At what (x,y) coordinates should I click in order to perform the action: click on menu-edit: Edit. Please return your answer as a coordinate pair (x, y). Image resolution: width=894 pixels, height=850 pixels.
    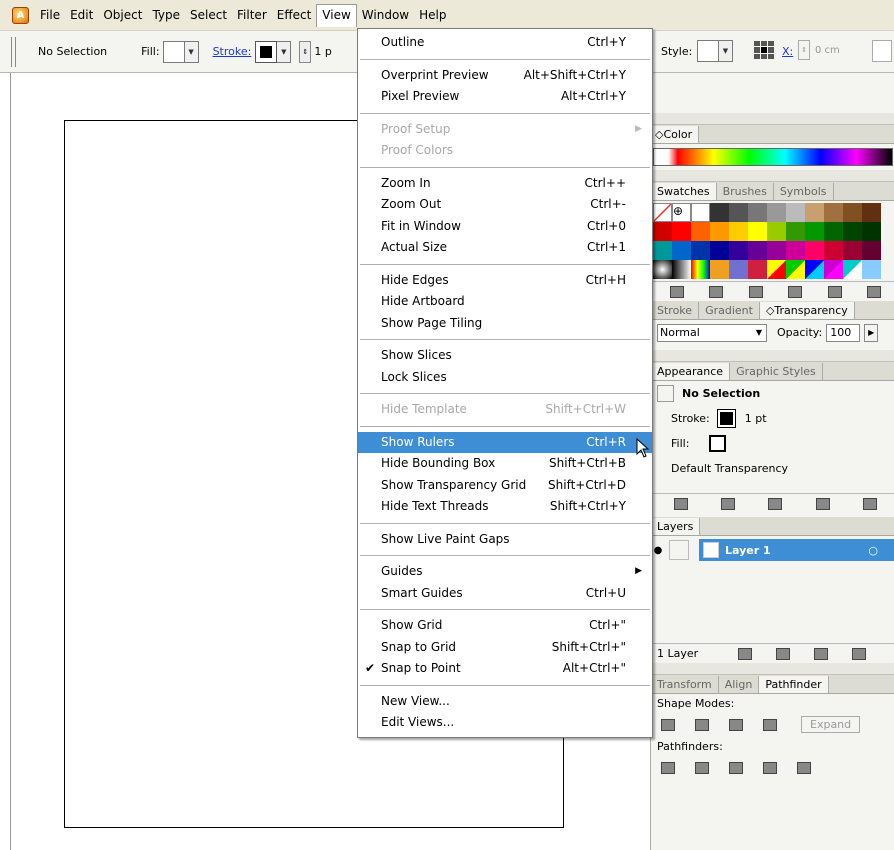
    Looking at the image, I should click on (81, 15).